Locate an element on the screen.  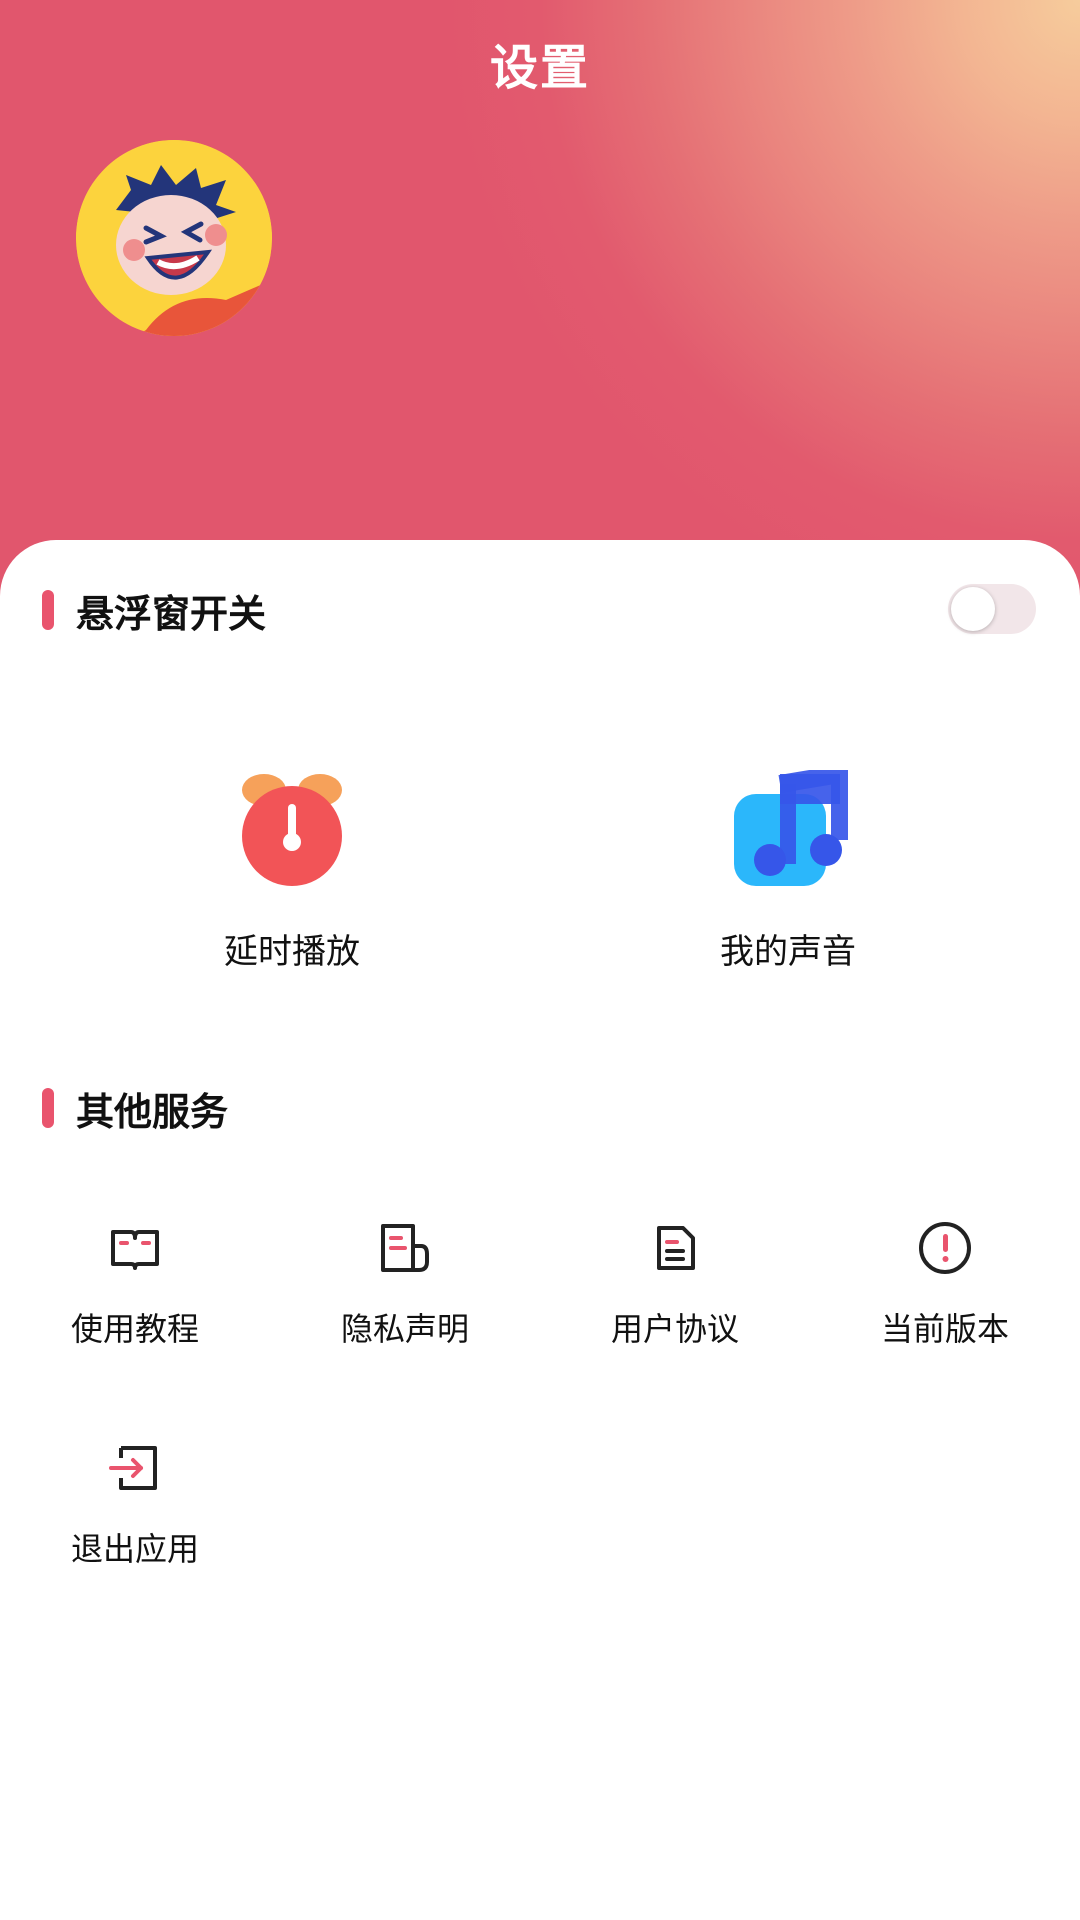
service-label: 当前版本 is located at coordinates (944, 1329).